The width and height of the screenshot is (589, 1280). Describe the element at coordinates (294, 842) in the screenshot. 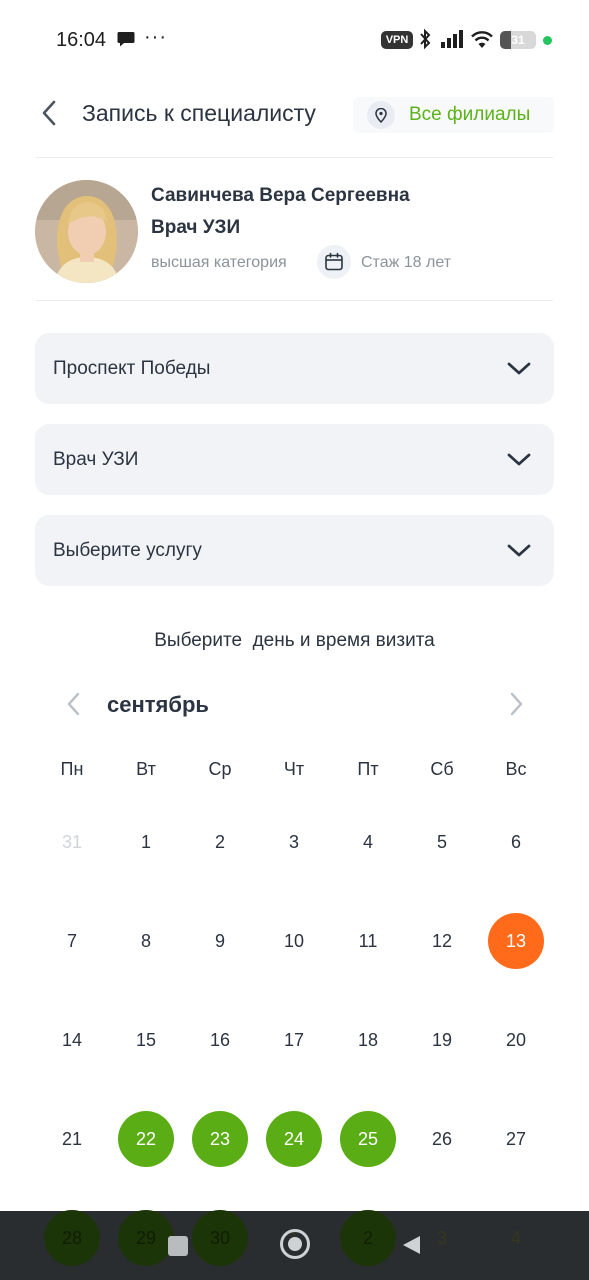

I see `calendar-day: 3` at that location.